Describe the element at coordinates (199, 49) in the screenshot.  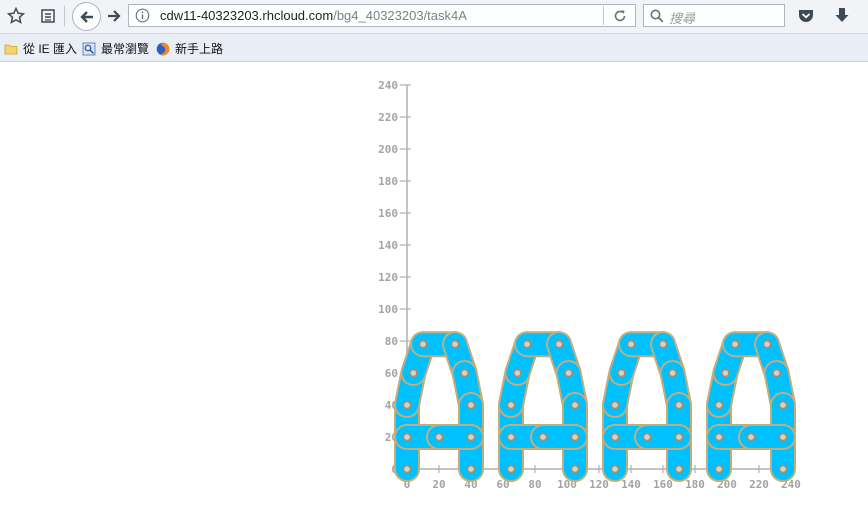
I see `bookmark-label: 新手上路` at that location.